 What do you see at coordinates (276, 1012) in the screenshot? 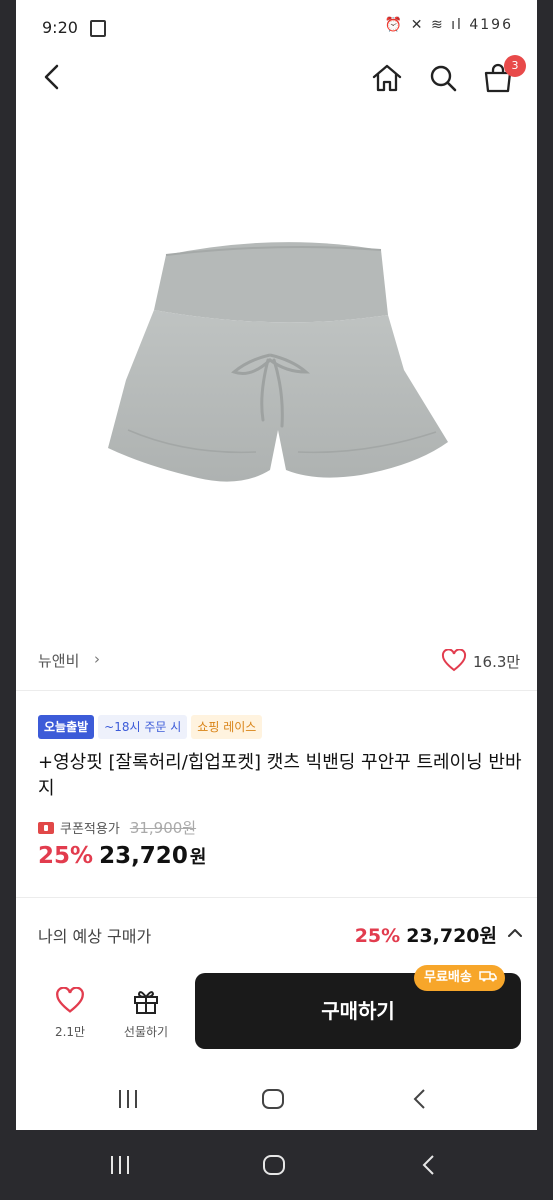
I see `bottom-action-bar: 2.1만 선물하기 구매하기 무료배송` at bounding box center [276, 1012].